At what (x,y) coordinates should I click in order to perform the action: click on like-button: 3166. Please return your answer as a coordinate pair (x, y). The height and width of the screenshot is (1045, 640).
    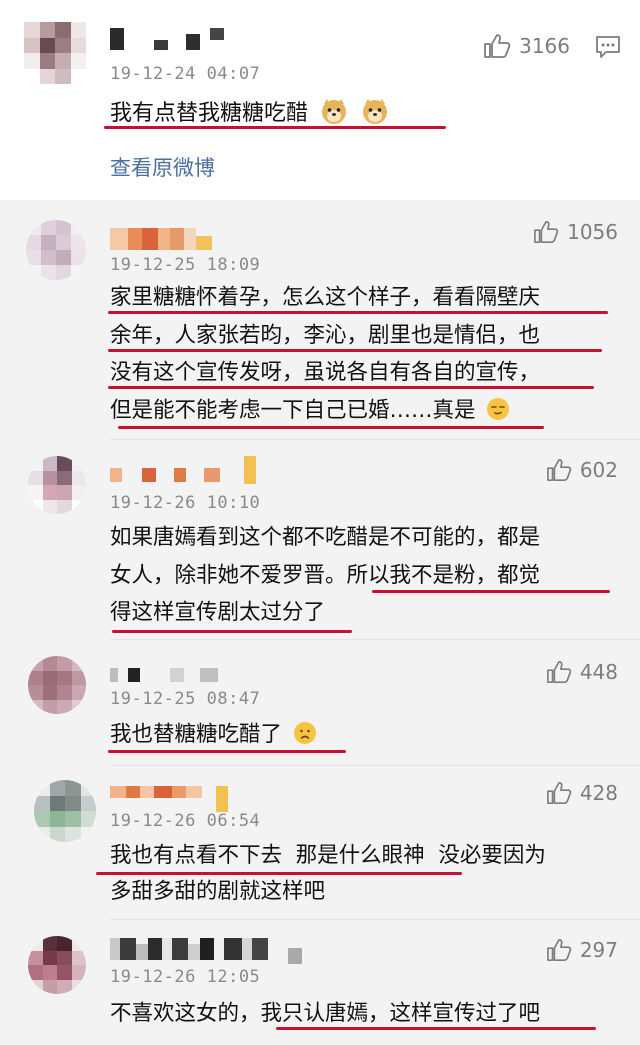
    Looking at the image, I should click on (526, 46).